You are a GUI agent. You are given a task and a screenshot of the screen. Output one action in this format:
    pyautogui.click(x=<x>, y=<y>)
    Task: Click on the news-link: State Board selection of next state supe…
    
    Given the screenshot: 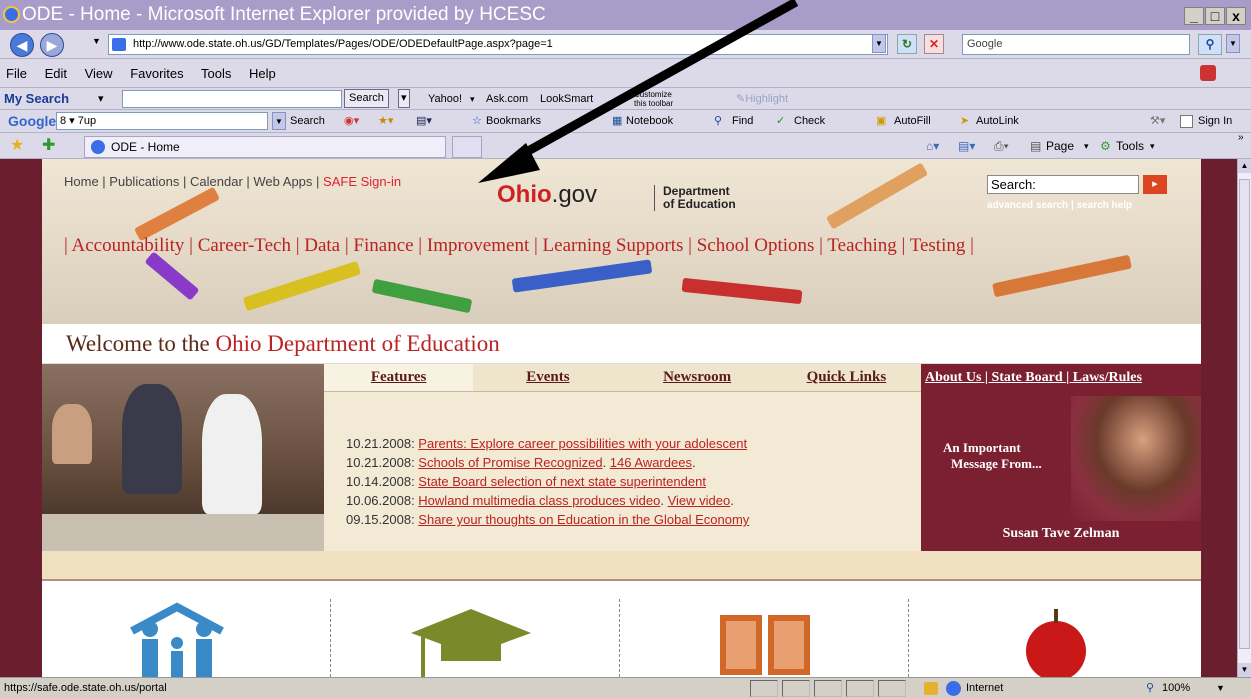 What is the action you would take?
    pyautogui.click(x=562, y=481)
    